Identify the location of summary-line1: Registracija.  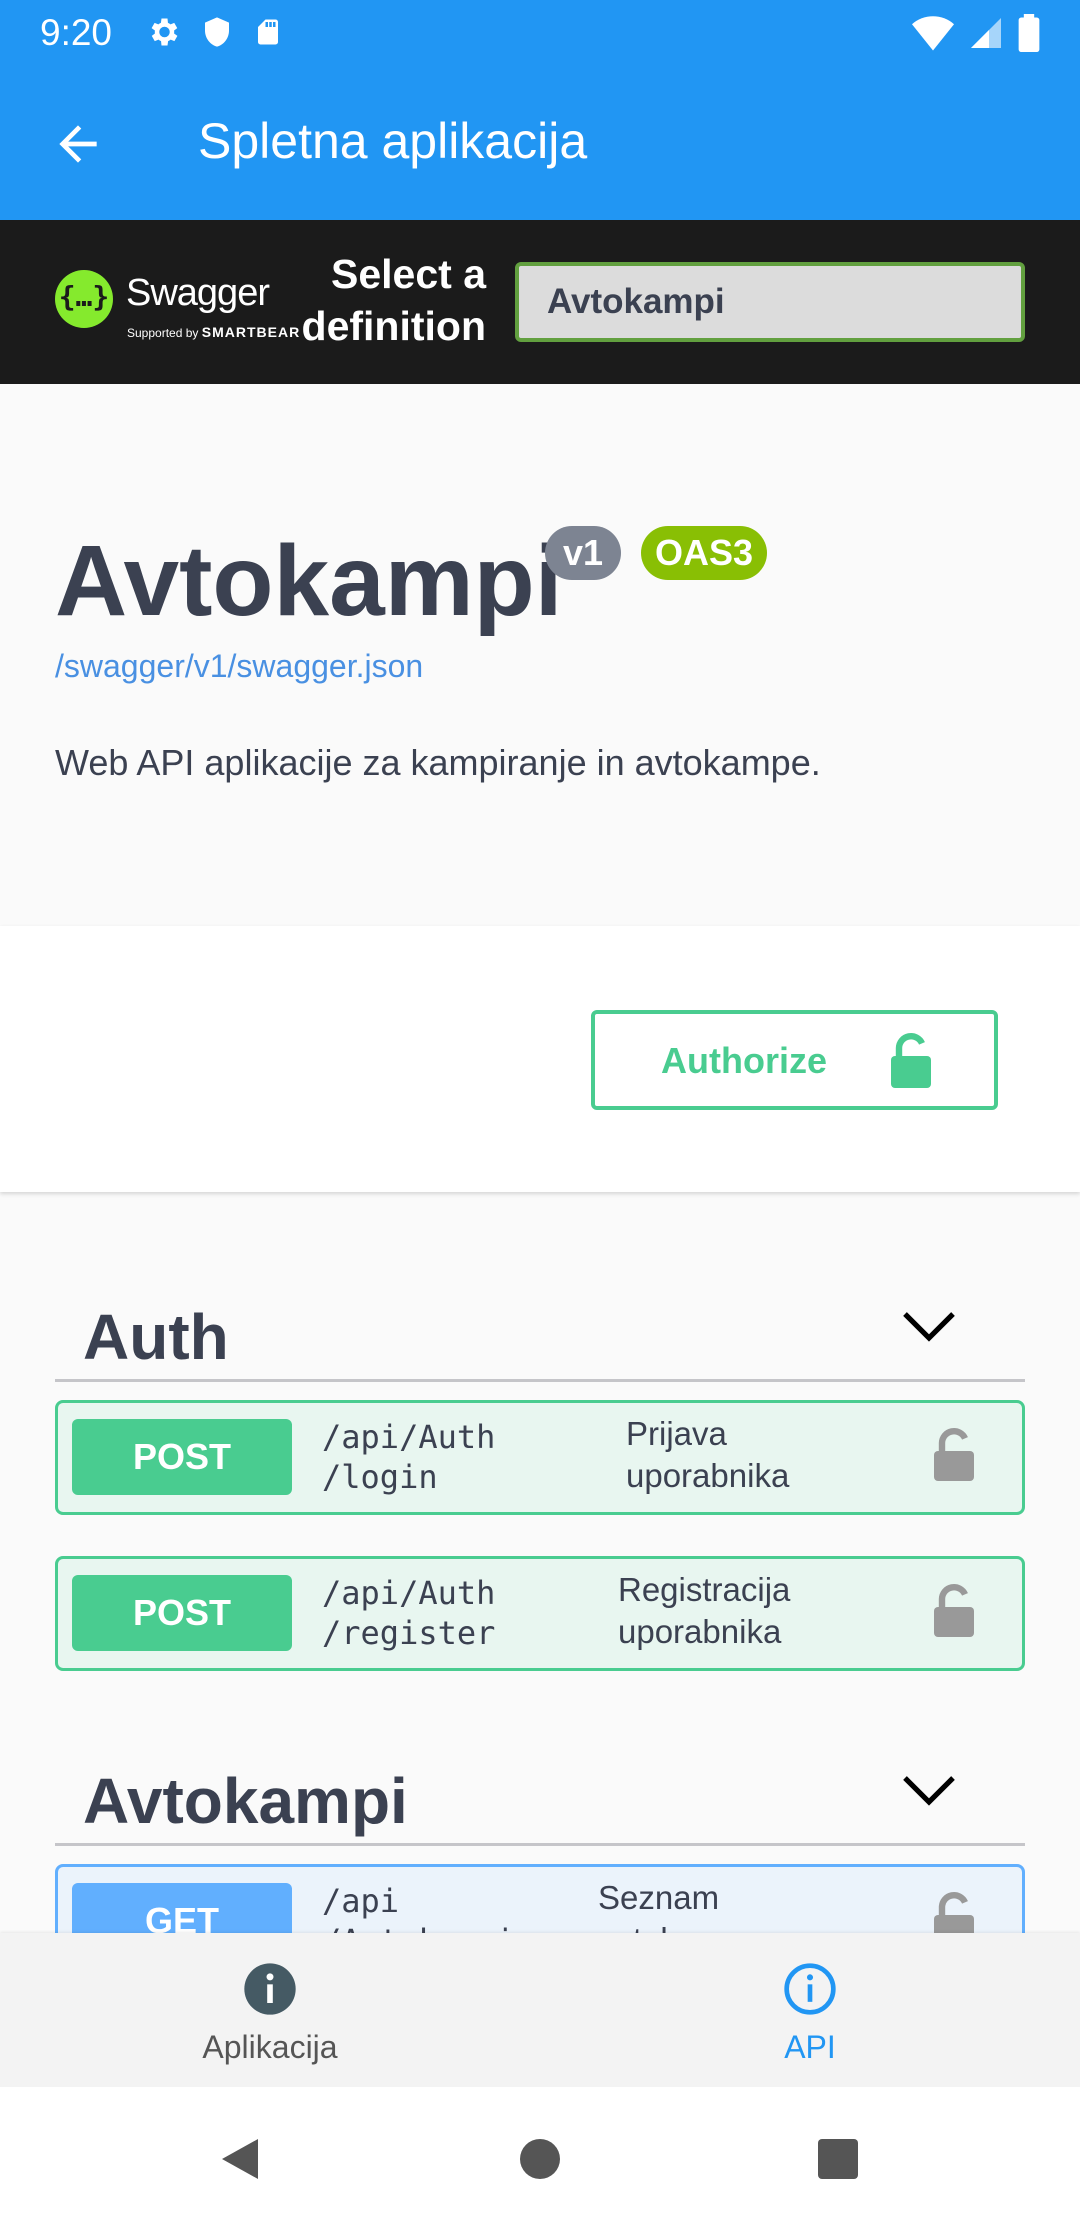
(704, 1589).